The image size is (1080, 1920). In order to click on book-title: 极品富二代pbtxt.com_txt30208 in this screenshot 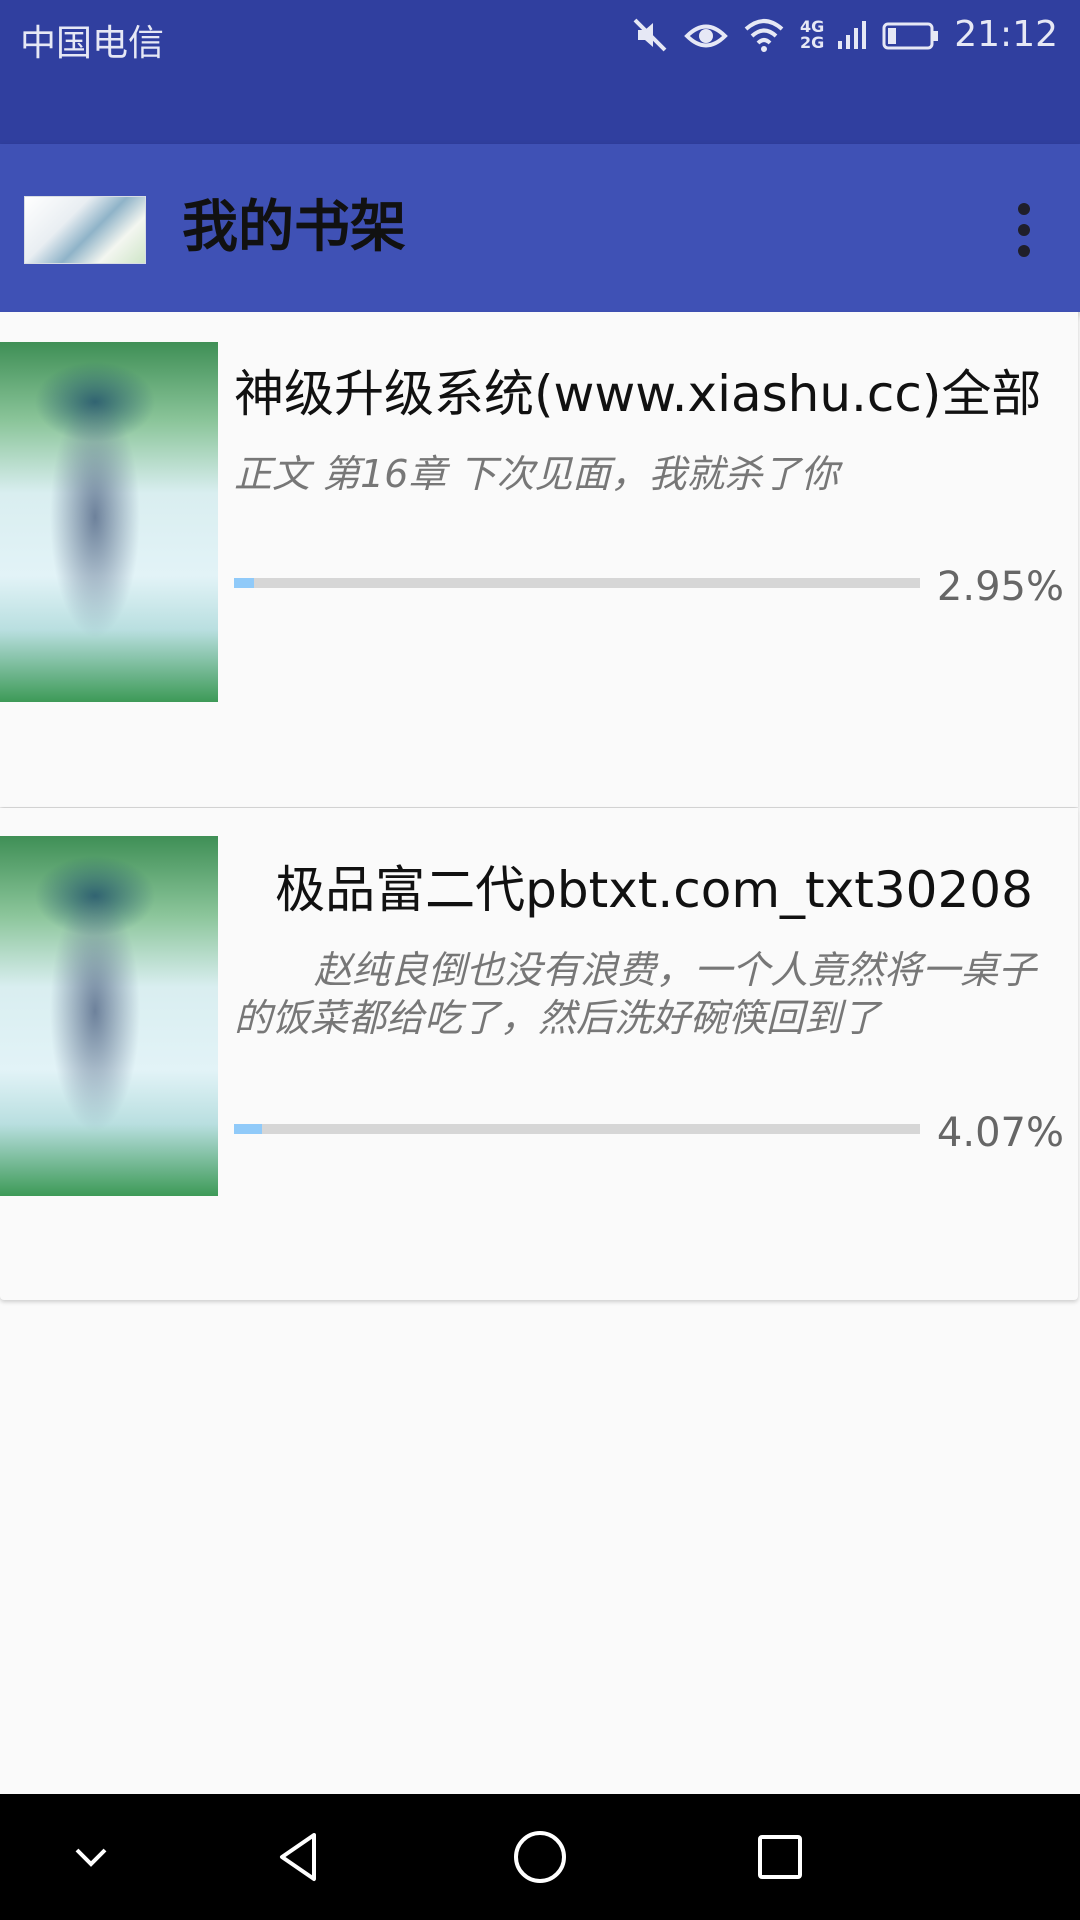, I will do `click(654, 890)`.